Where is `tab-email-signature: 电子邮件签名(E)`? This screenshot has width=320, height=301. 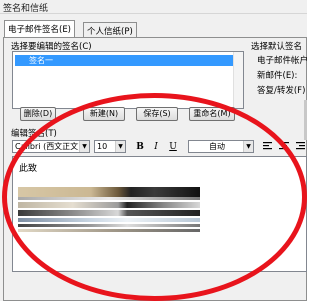
tab-email-signature: 电子邮件签名(E) is located at coordinates (40, 28).